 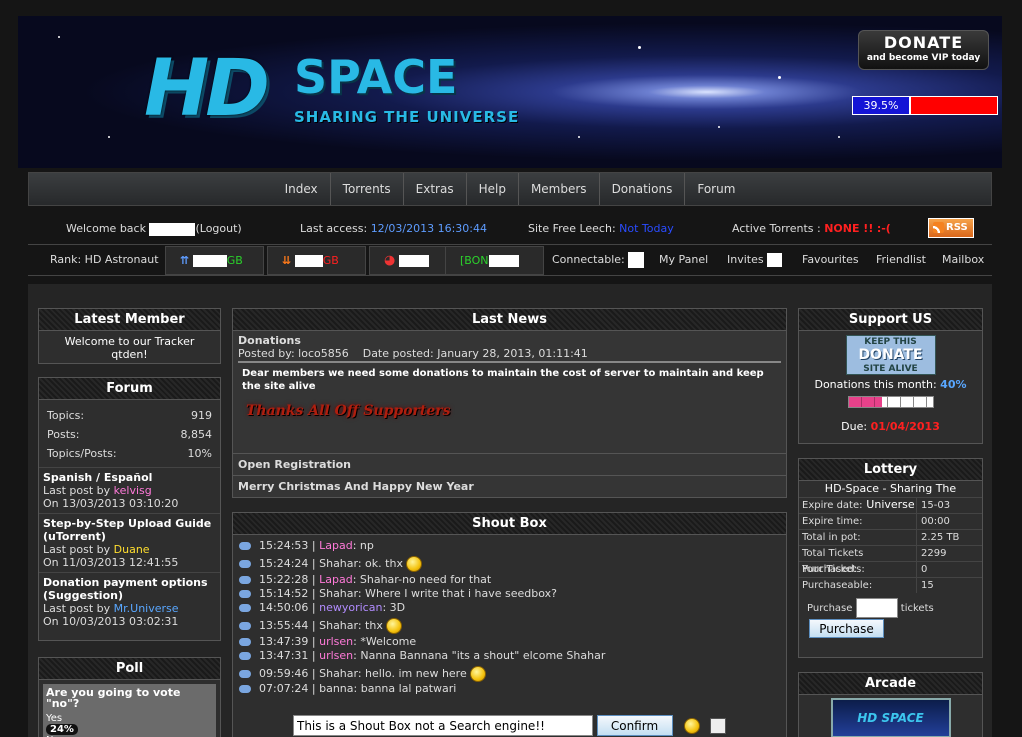 I want to click on upload-unit: GB, so click(x=234, y=260).